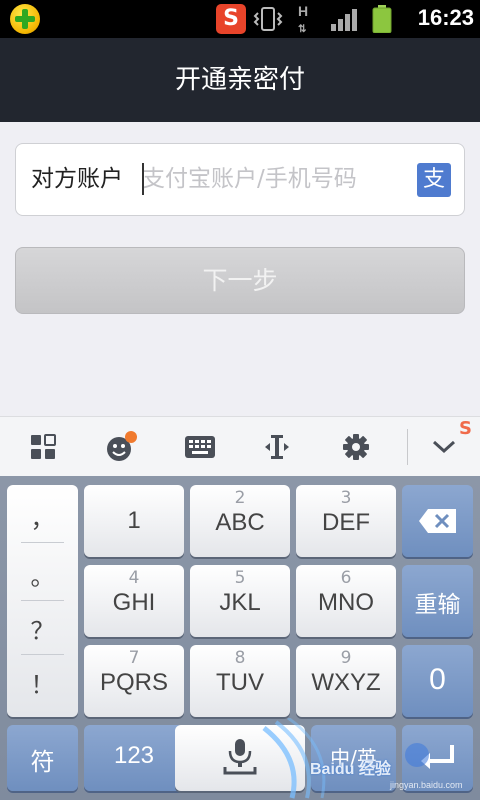 Image resolution: width=480 pixels, height=800 pixels. I want to click on key-7-pqrs: 7 PQRS, so click(134, 681).